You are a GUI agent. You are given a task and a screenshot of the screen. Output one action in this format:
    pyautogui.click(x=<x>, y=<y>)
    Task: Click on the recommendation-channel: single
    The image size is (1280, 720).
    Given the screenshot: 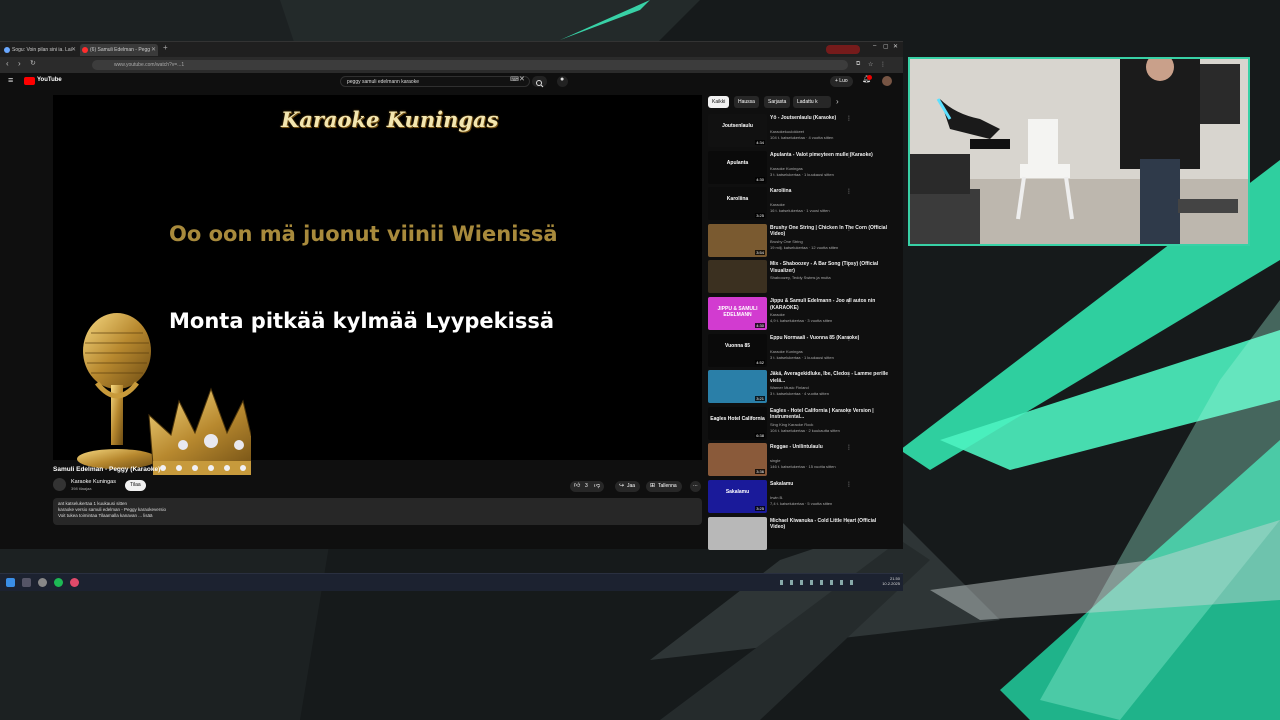 What is the action you would take?
    pyautogui.click(x=830, y=460)
    